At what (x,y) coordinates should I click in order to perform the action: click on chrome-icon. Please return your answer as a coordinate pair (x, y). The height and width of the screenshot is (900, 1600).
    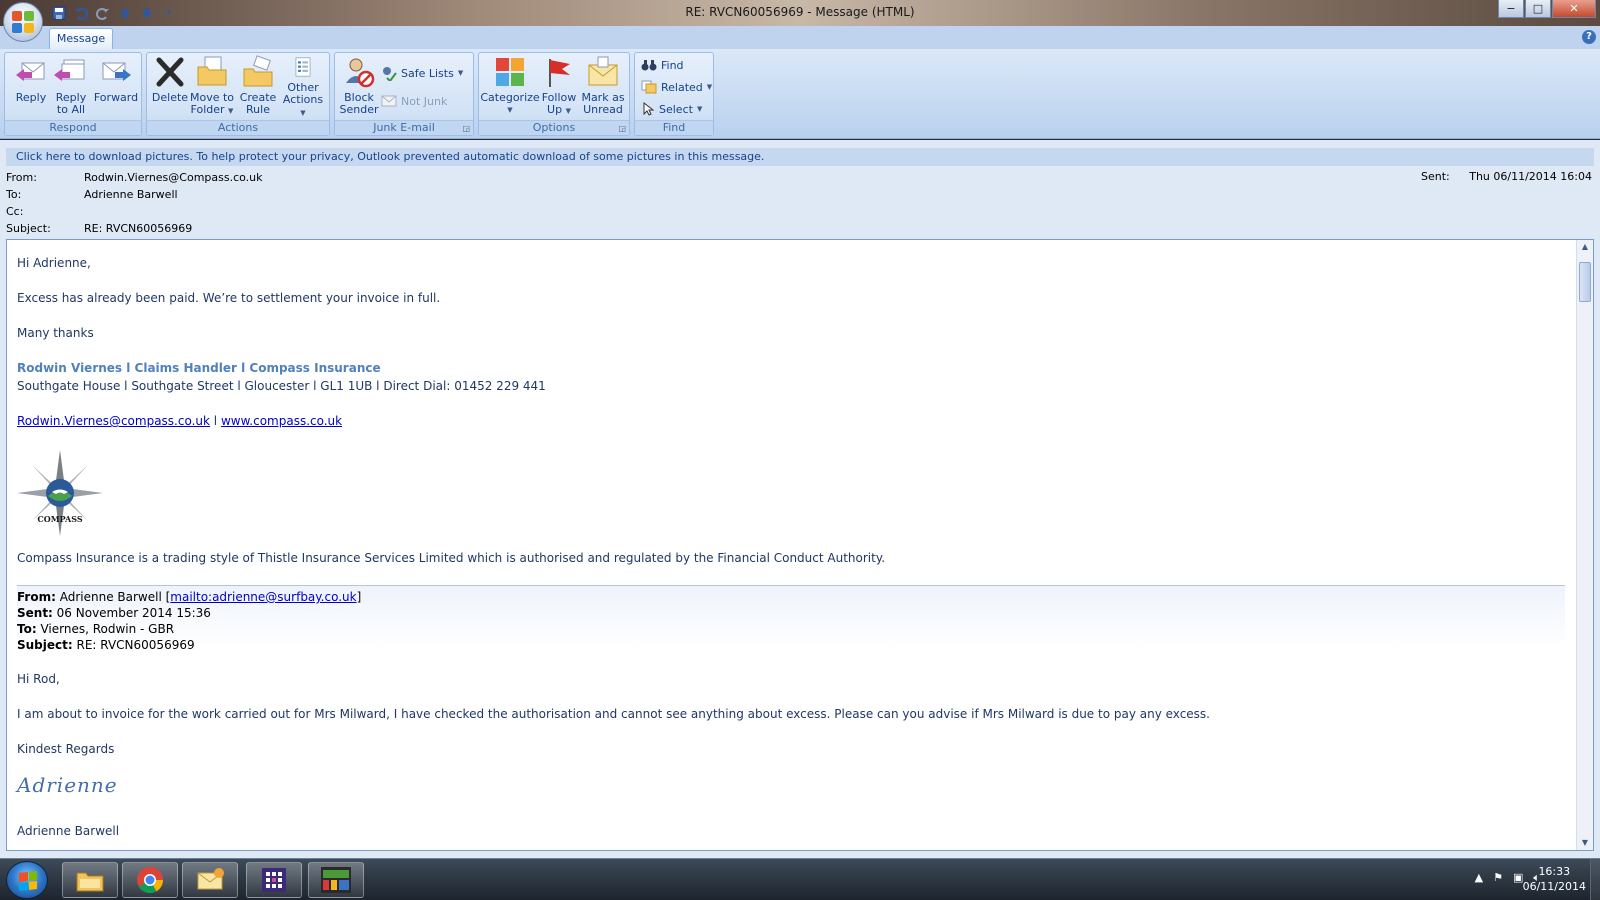
    Looking at the image, I should click on (150, 880).